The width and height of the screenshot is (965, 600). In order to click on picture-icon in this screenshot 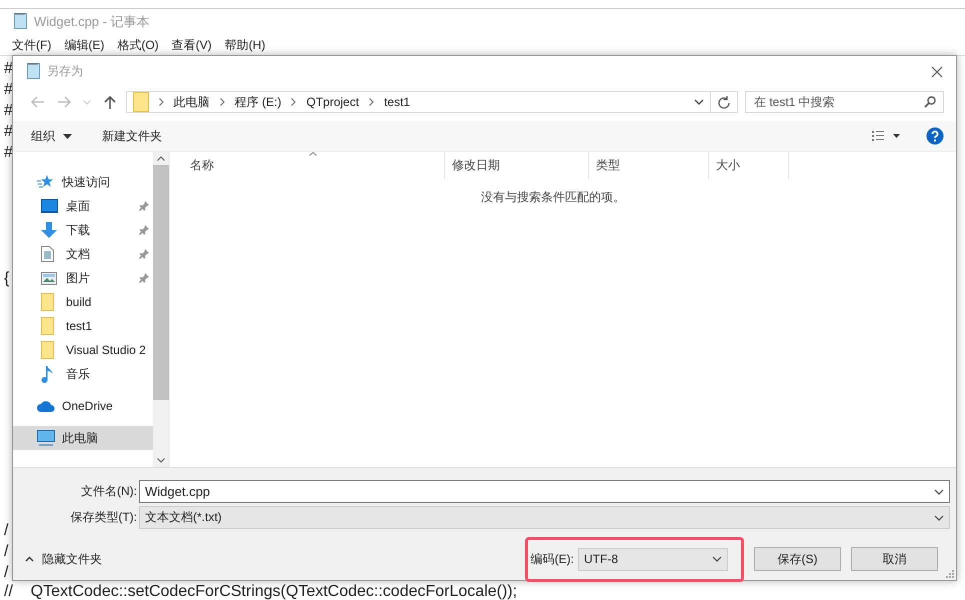, I will do `click(49, 278)`.